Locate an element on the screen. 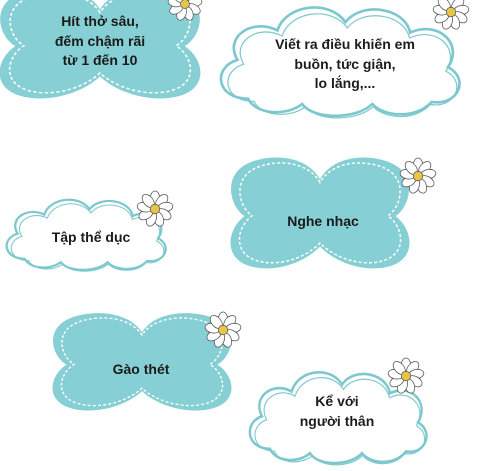  activity-label-tell-family: Kể với người thân is located at coordinates (337, 411).